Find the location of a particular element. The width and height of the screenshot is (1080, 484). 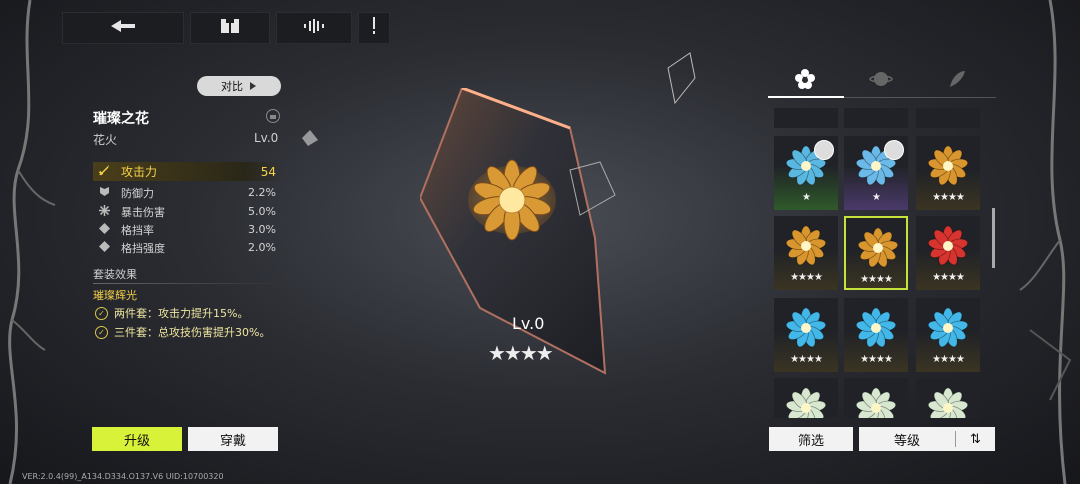

back-button is located at coordinates (123, 28).